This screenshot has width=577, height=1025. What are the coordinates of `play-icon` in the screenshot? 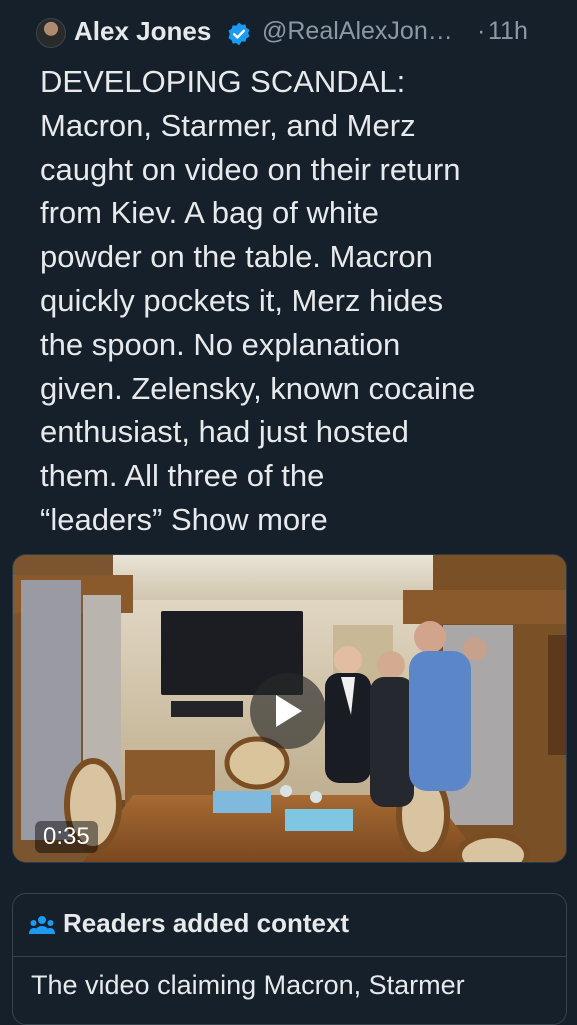 It's located at (289, 711).